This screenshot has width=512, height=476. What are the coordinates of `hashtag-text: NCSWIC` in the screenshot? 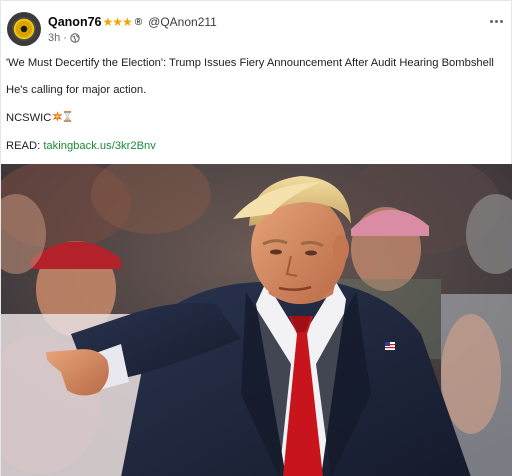 It's located at (29, 118).